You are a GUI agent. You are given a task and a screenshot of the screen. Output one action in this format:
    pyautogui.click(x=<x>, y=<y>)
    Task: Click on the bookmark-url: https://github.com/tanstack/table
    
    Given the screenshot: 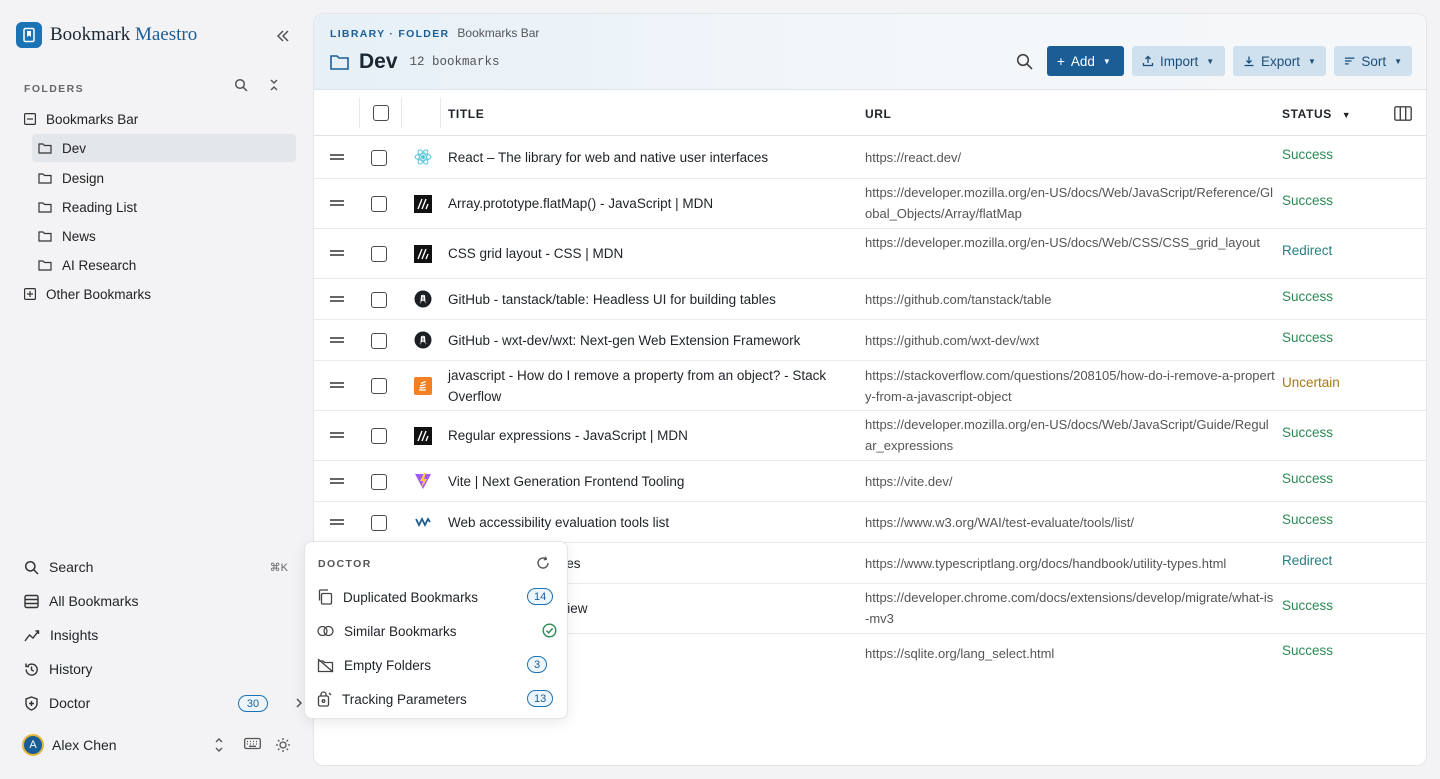 What is the action you would take?
    pyautogui.click(x=1070, y=299)
    